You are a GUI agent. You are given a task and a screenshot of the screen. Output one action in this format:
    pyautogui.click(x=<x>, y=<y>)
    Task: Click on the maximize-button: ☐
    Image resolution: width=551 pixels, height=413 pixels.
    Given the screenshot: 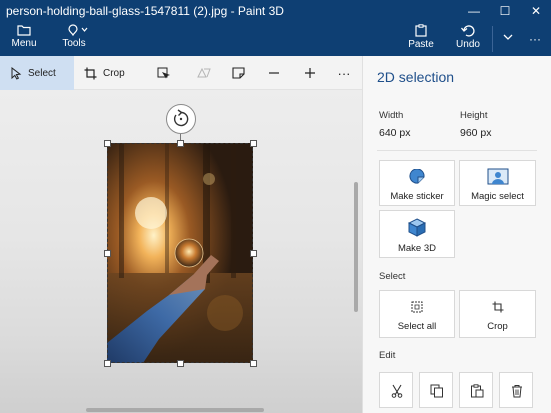 What is the action you would take?
    pyautogui.click(x=505, y=11)
    